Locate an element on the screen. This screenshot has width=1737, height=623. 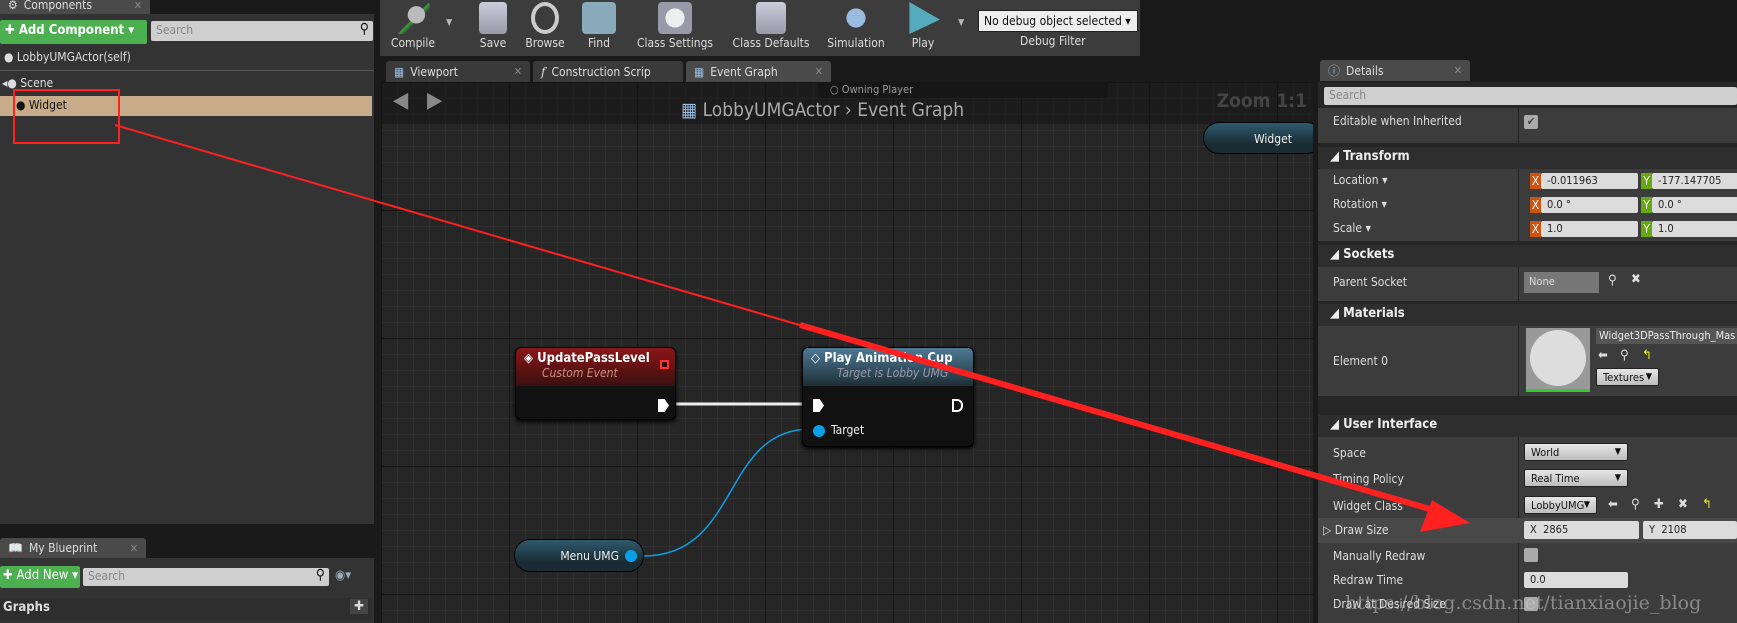
play-button: Play is located at coordinates (923, 27).